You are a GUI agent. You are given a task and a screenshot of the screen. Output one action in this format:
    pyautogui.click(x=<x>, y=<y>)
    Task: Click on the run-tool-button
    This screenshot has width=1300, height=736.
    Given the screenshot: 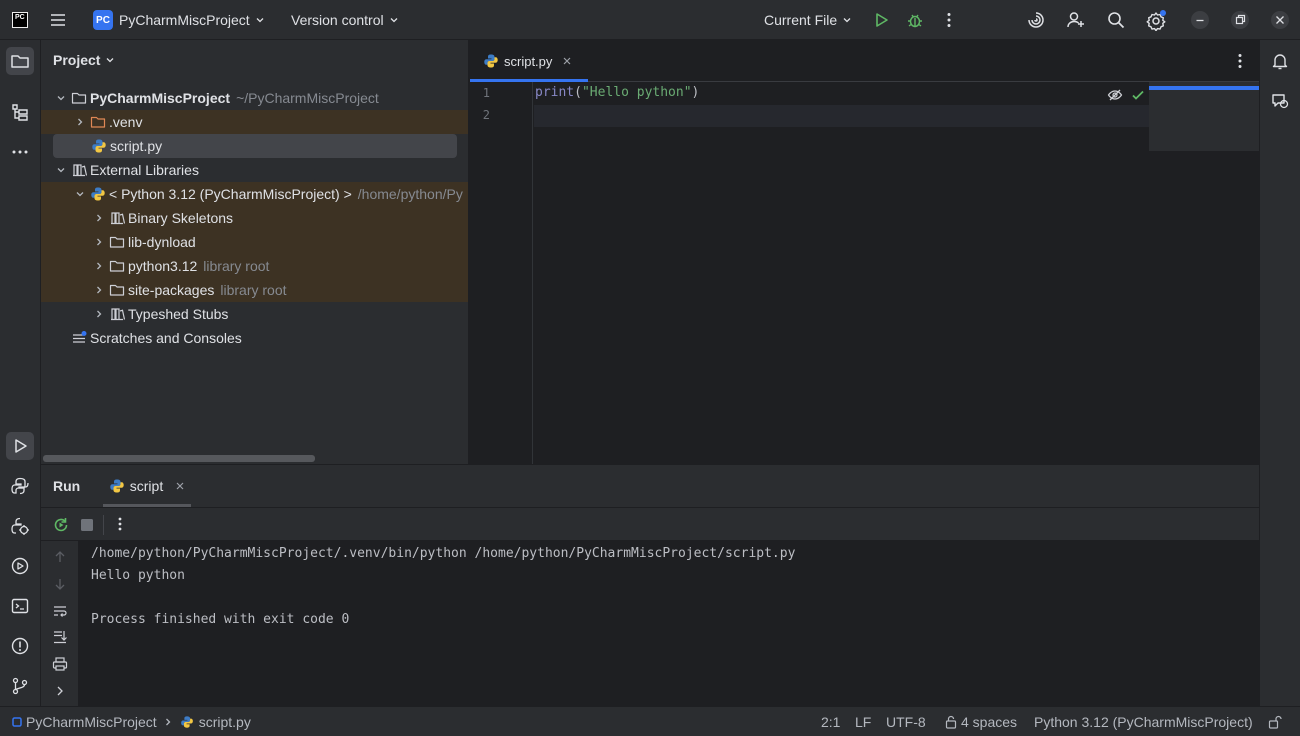 What is the action you would take?
    pyautogui.click(x=20, y=446)
    